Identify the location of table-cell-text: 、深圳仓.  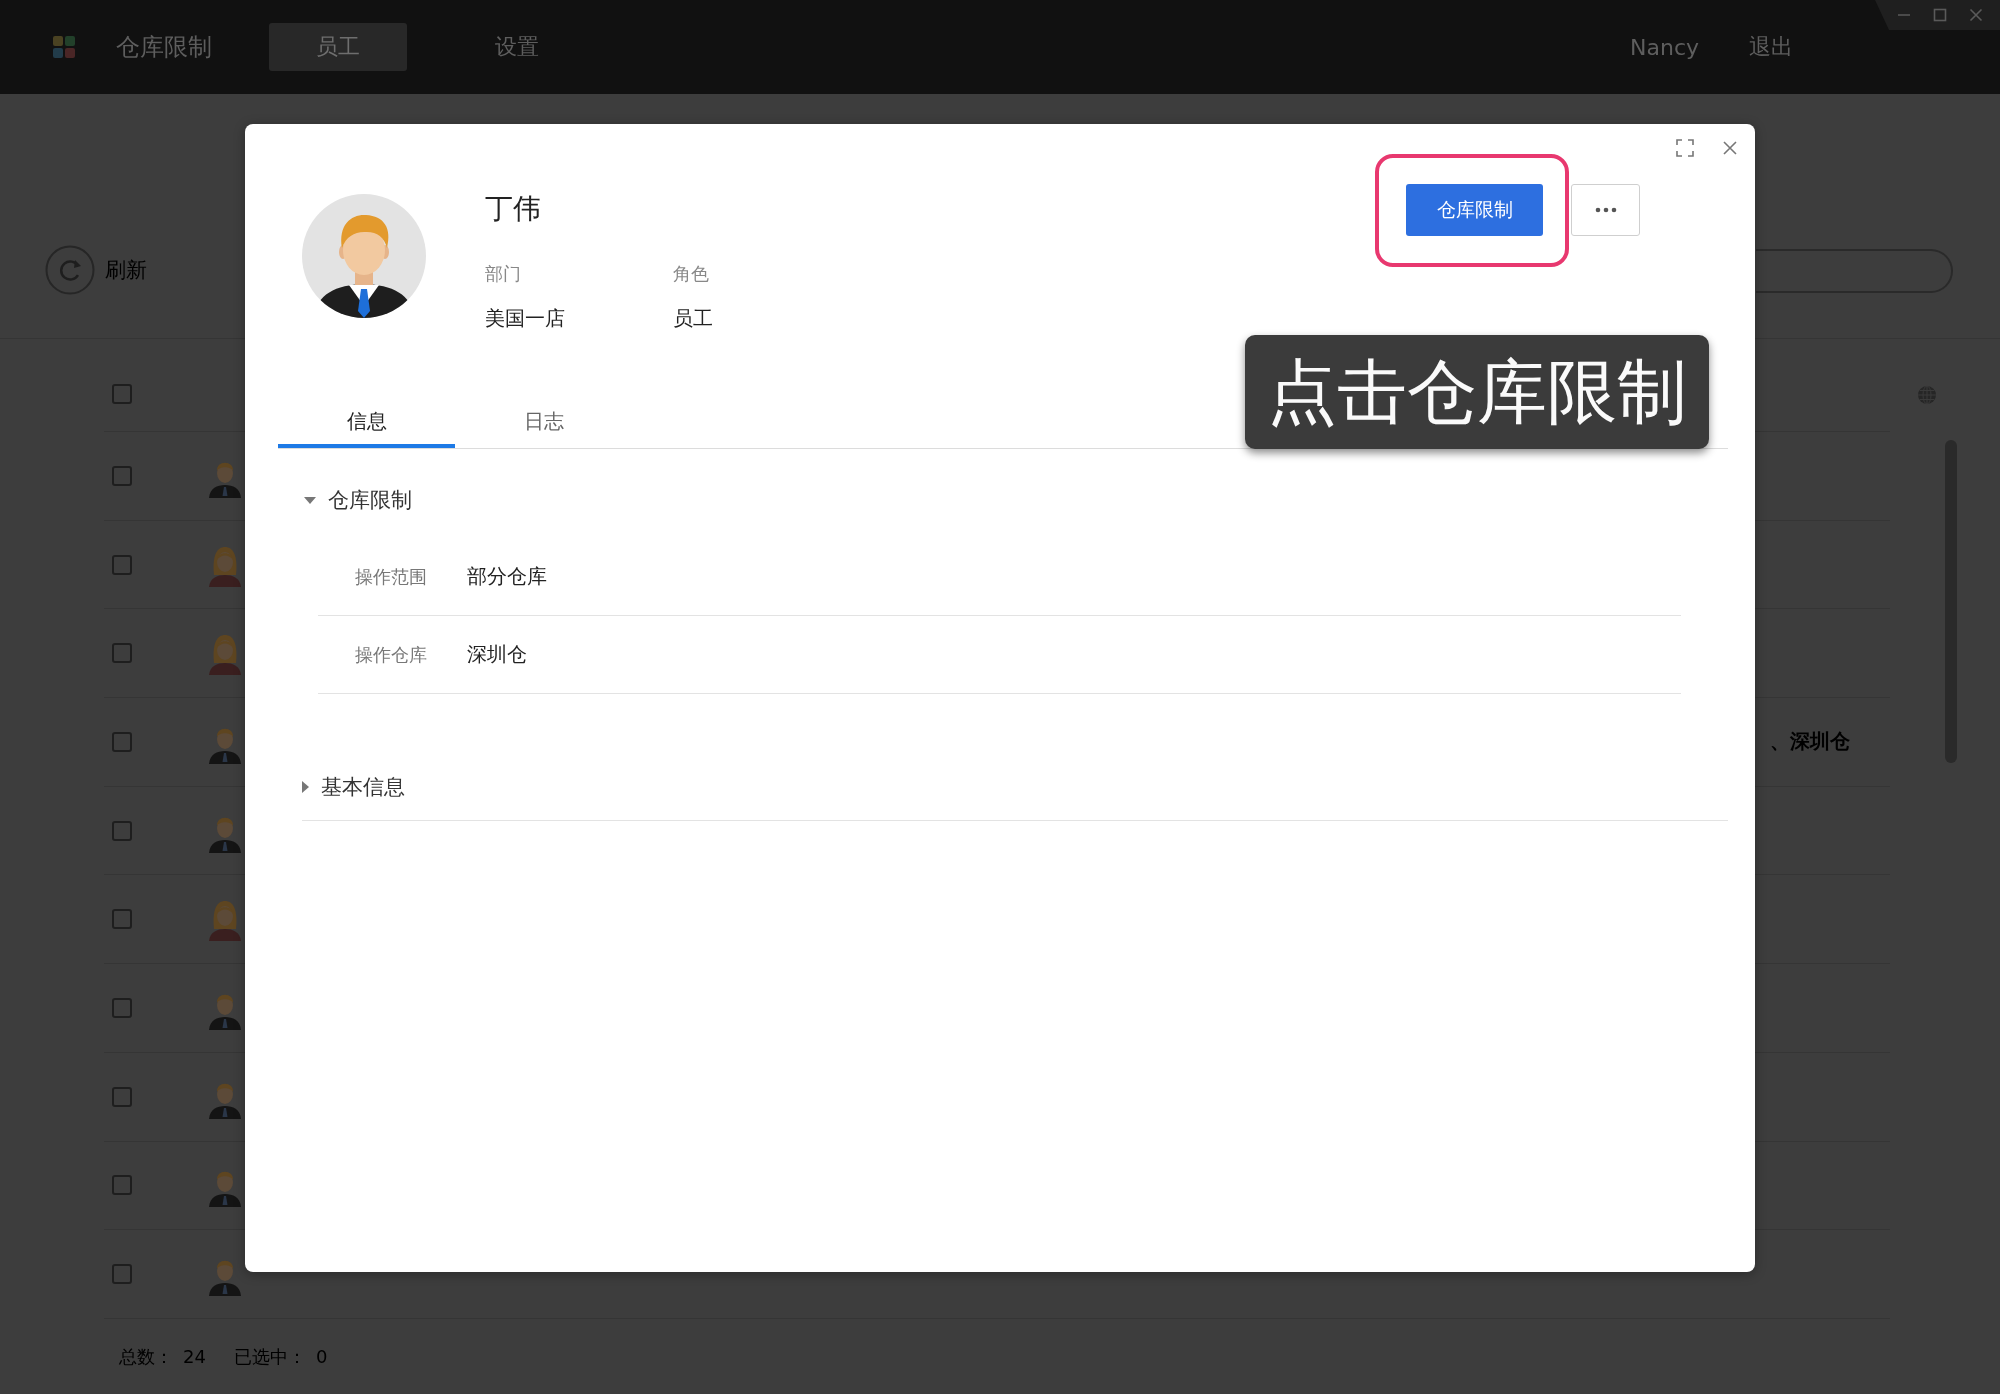
(1810, 742).